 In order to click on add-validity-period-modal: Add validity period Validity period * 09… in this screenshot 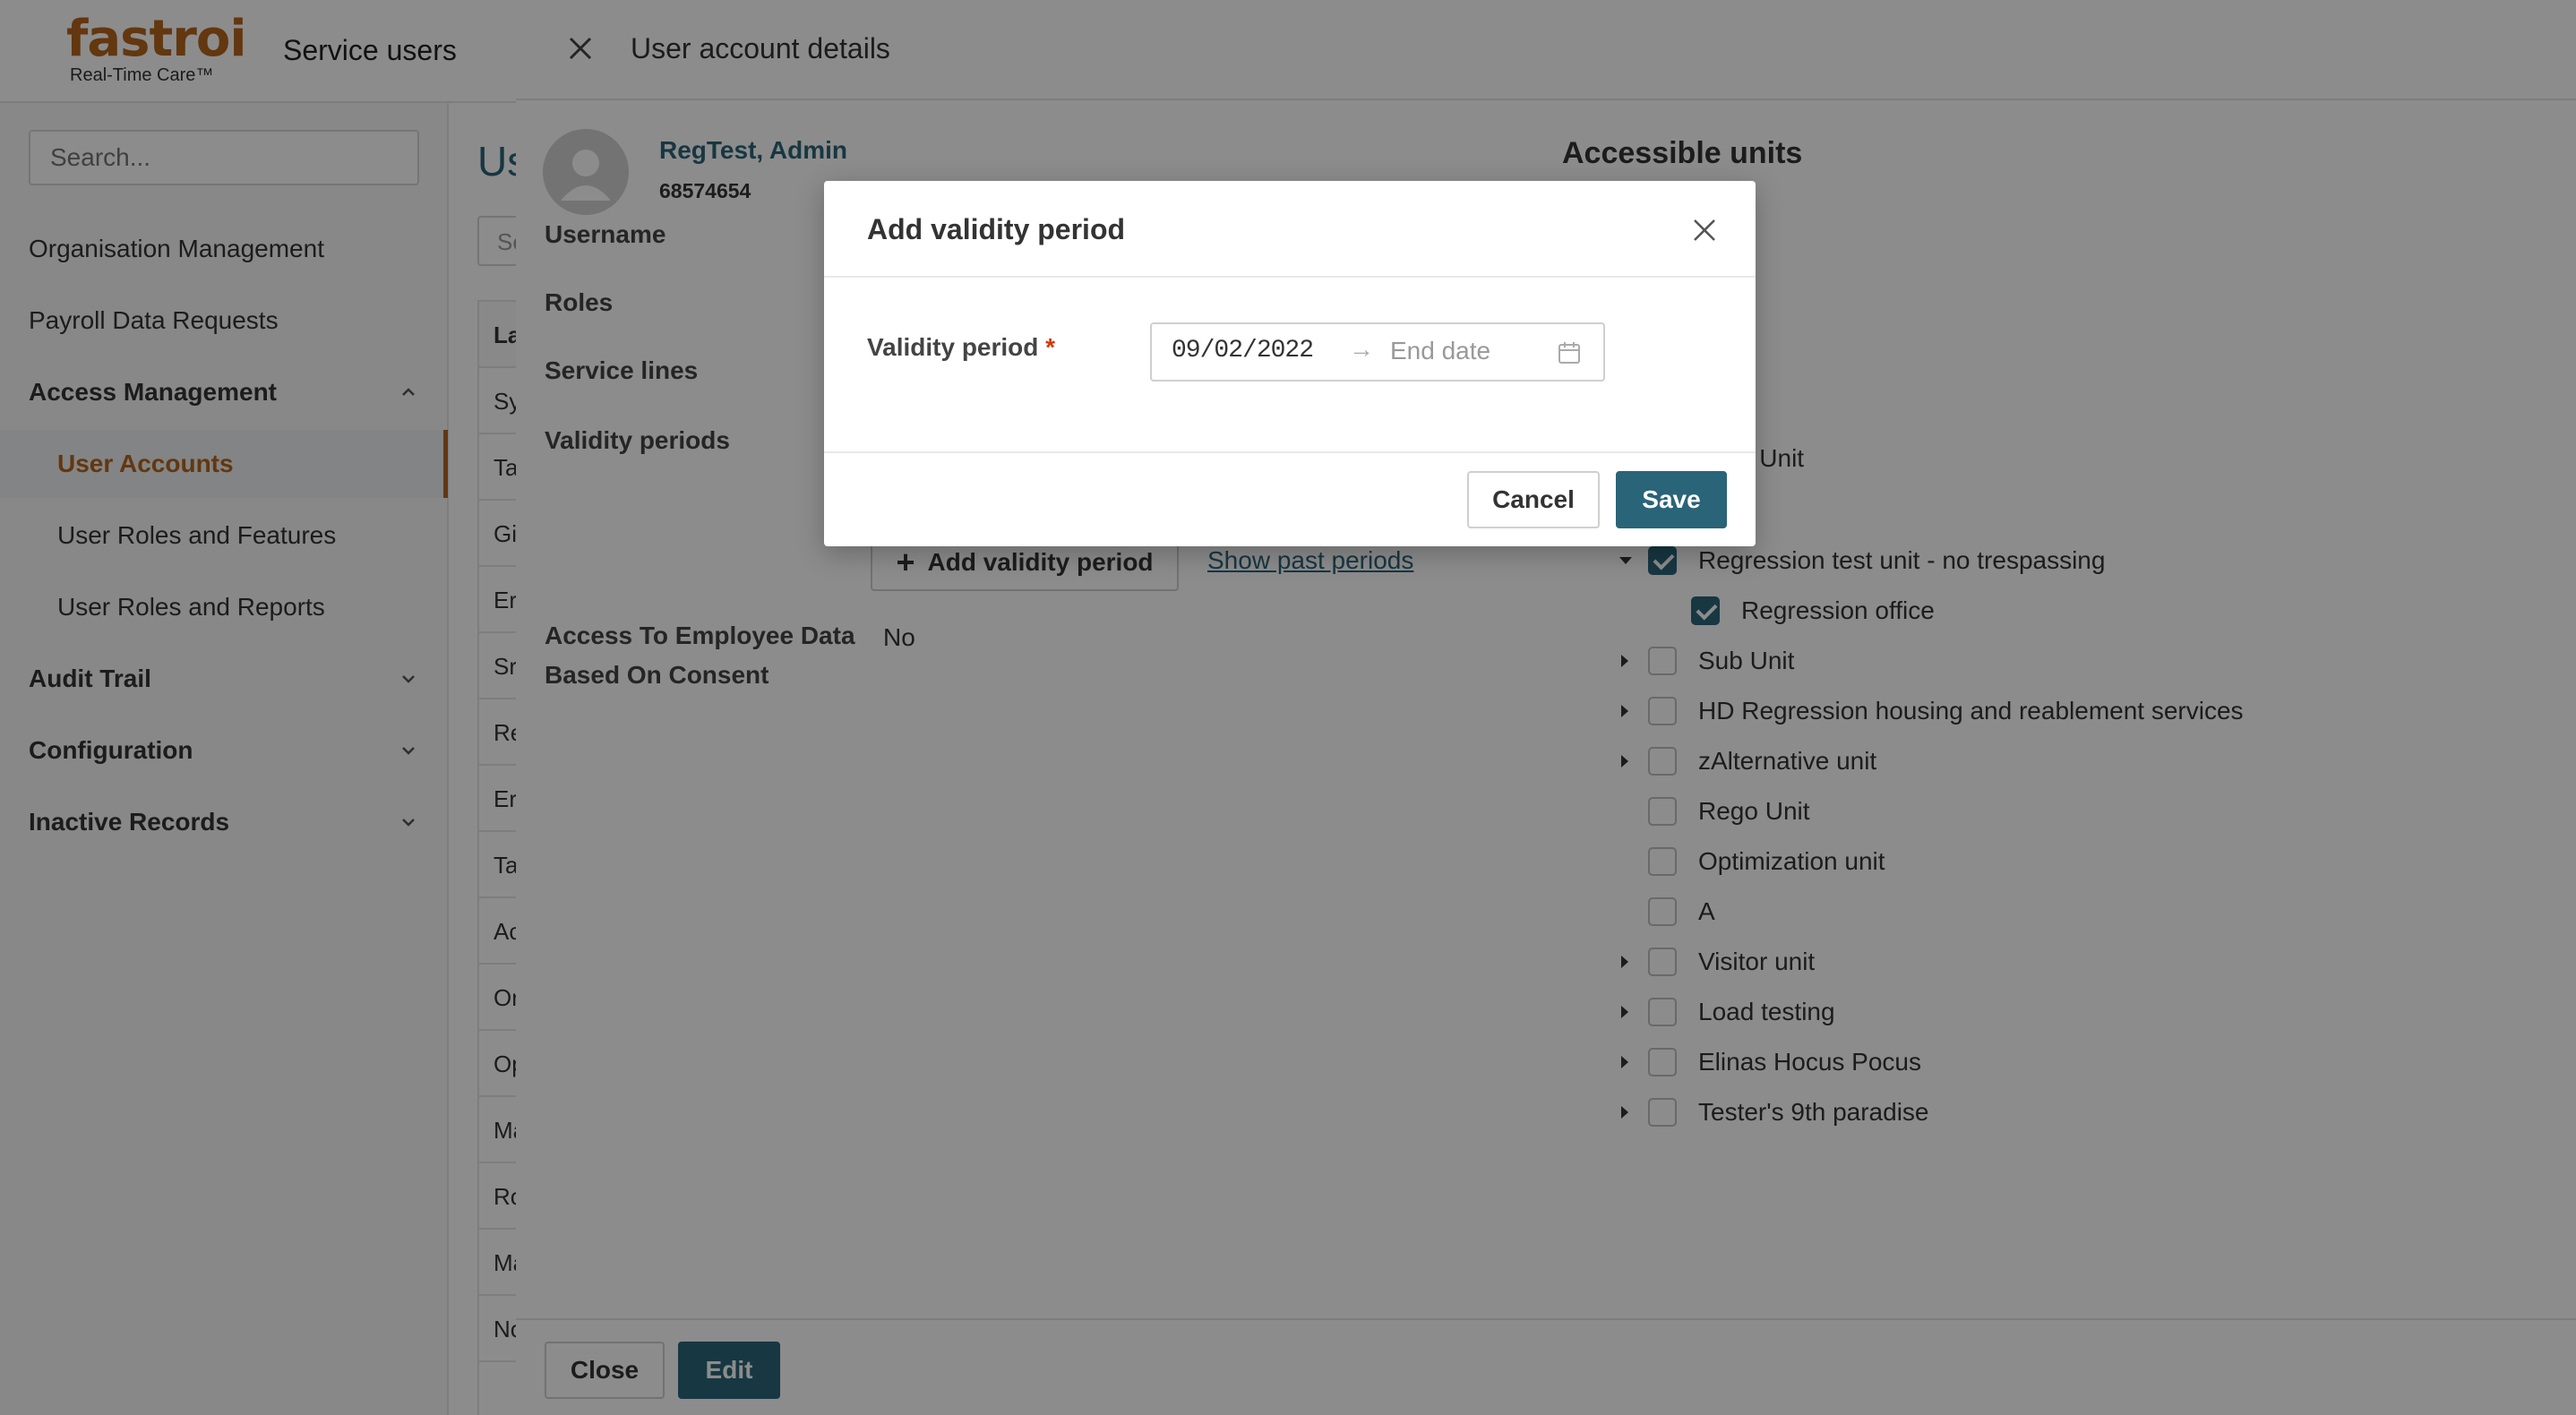, I will do `click(1290, 363)`.